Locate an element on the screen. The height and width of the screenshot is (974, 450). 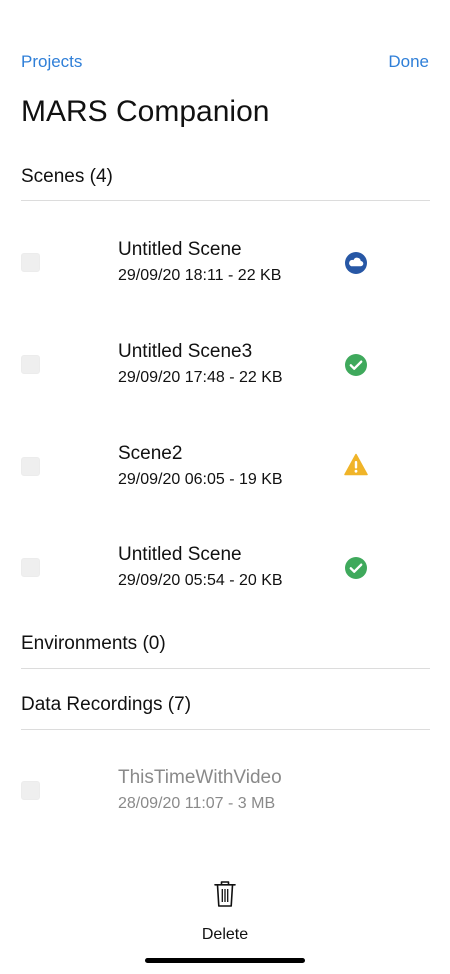
warning-icon is located at coordinates (356, 464).